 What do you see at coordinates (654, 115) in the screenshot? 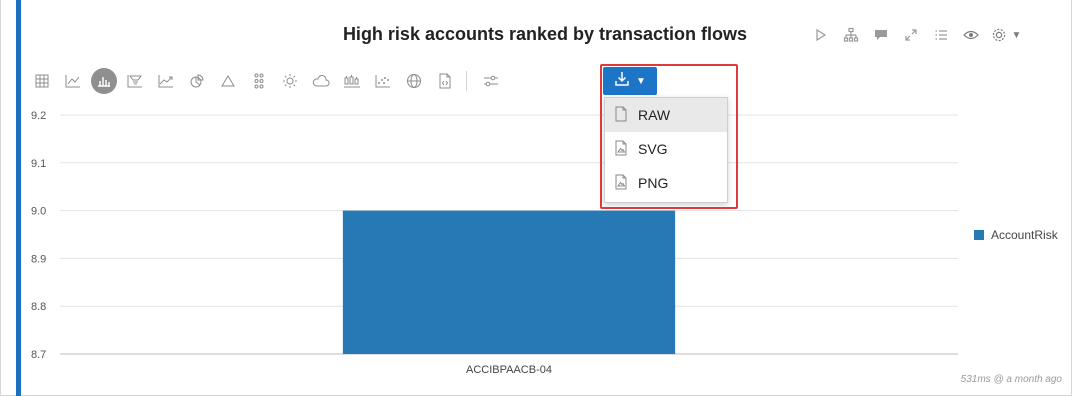
I see `download-menu-label: RAW` at bounding box center [654, 115].